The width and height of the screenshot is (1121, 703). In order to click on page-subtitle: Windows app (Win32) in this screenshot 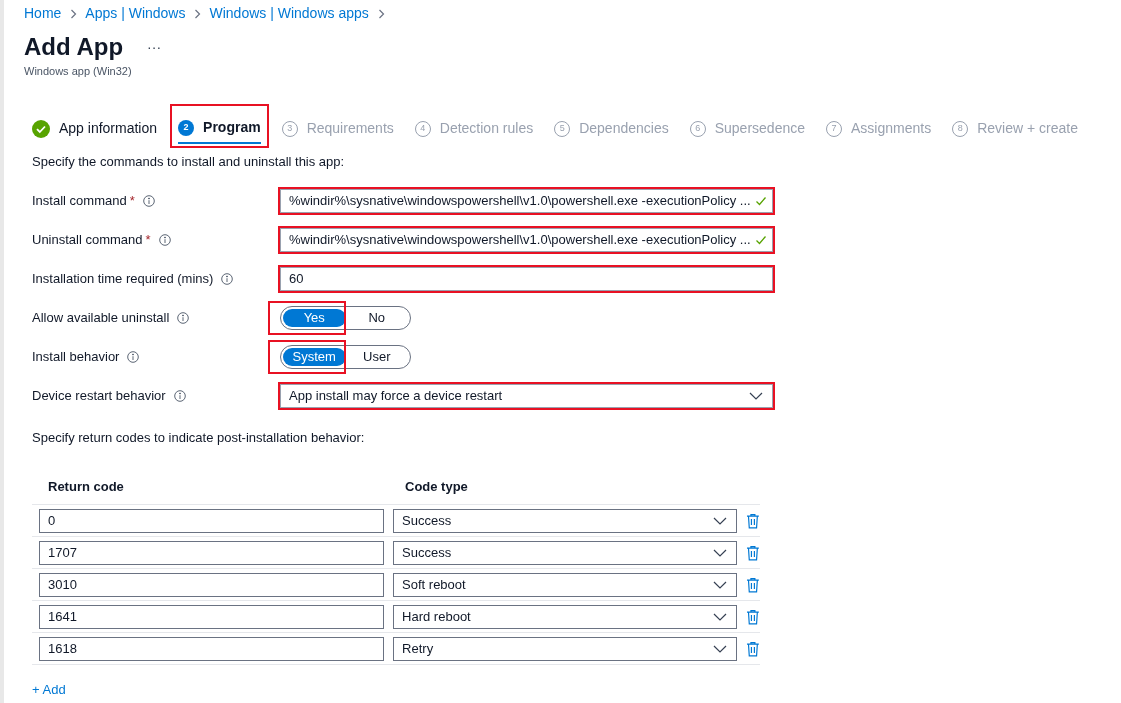, I will do `click(78, 71)`.